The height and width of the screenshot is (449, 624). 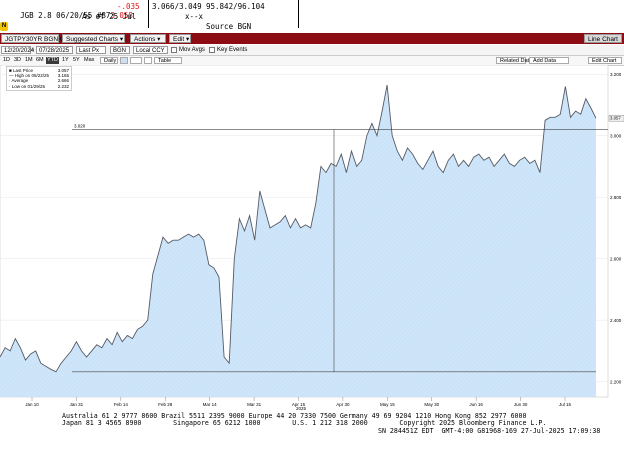 I want to click on as-of-date: As of 25 Jul, so click(x=109, y=16).